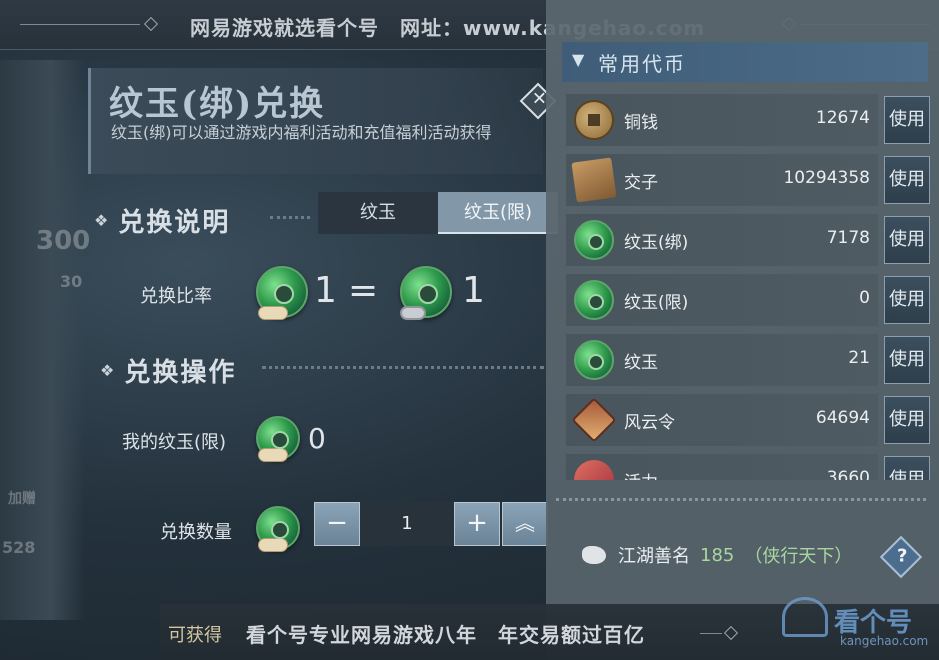  What do you see at coordinates (641, 474) in the screenshot?
I see `currency-name: 活力` at bounding box center [641, 474].